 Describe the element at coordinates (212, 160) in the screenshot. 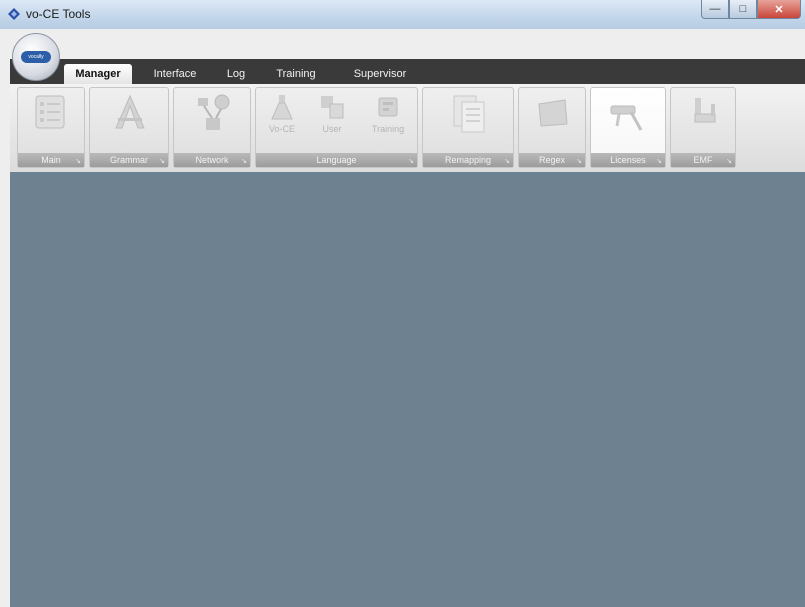

I see `group-label-network: Network ↘` at that location.